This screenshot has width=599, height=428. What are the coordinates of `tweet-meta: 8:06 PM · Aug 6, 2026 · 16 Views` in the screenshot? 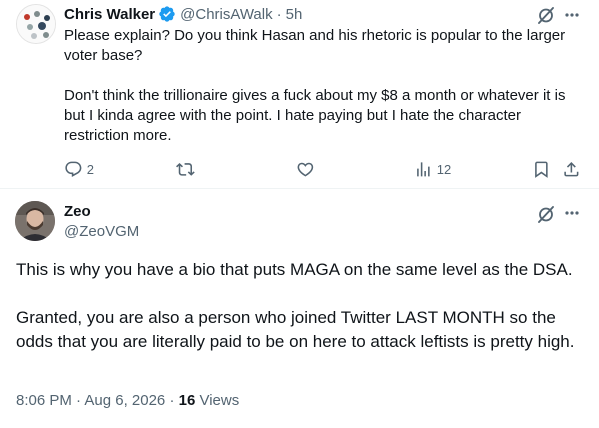 It's located at (127, 400).